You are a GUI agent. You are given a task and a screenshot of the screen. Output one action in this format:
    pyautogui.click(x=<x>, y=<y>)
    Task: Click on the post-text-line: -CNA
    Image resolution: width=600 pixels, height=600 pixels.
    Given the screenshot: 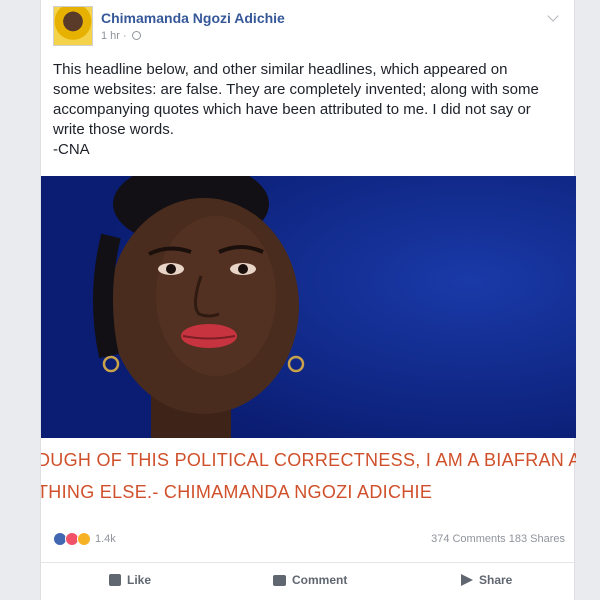 What is the action you would take?
    pyautogui.click(x=71, y=149)
    